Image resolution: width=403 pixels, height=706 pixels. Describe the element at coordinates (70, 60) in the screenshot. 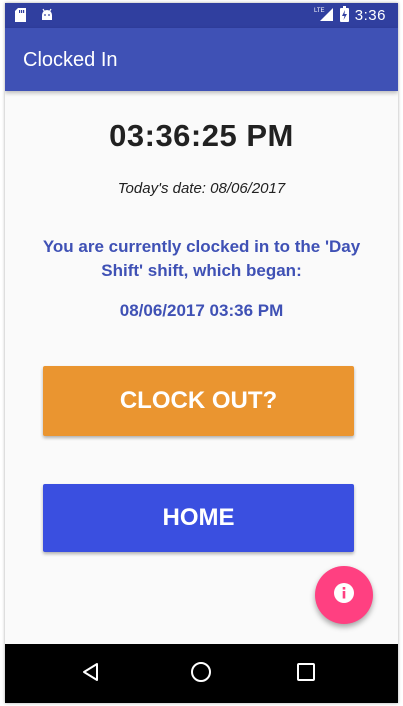

I see `page-title: Clocked In` at that location.